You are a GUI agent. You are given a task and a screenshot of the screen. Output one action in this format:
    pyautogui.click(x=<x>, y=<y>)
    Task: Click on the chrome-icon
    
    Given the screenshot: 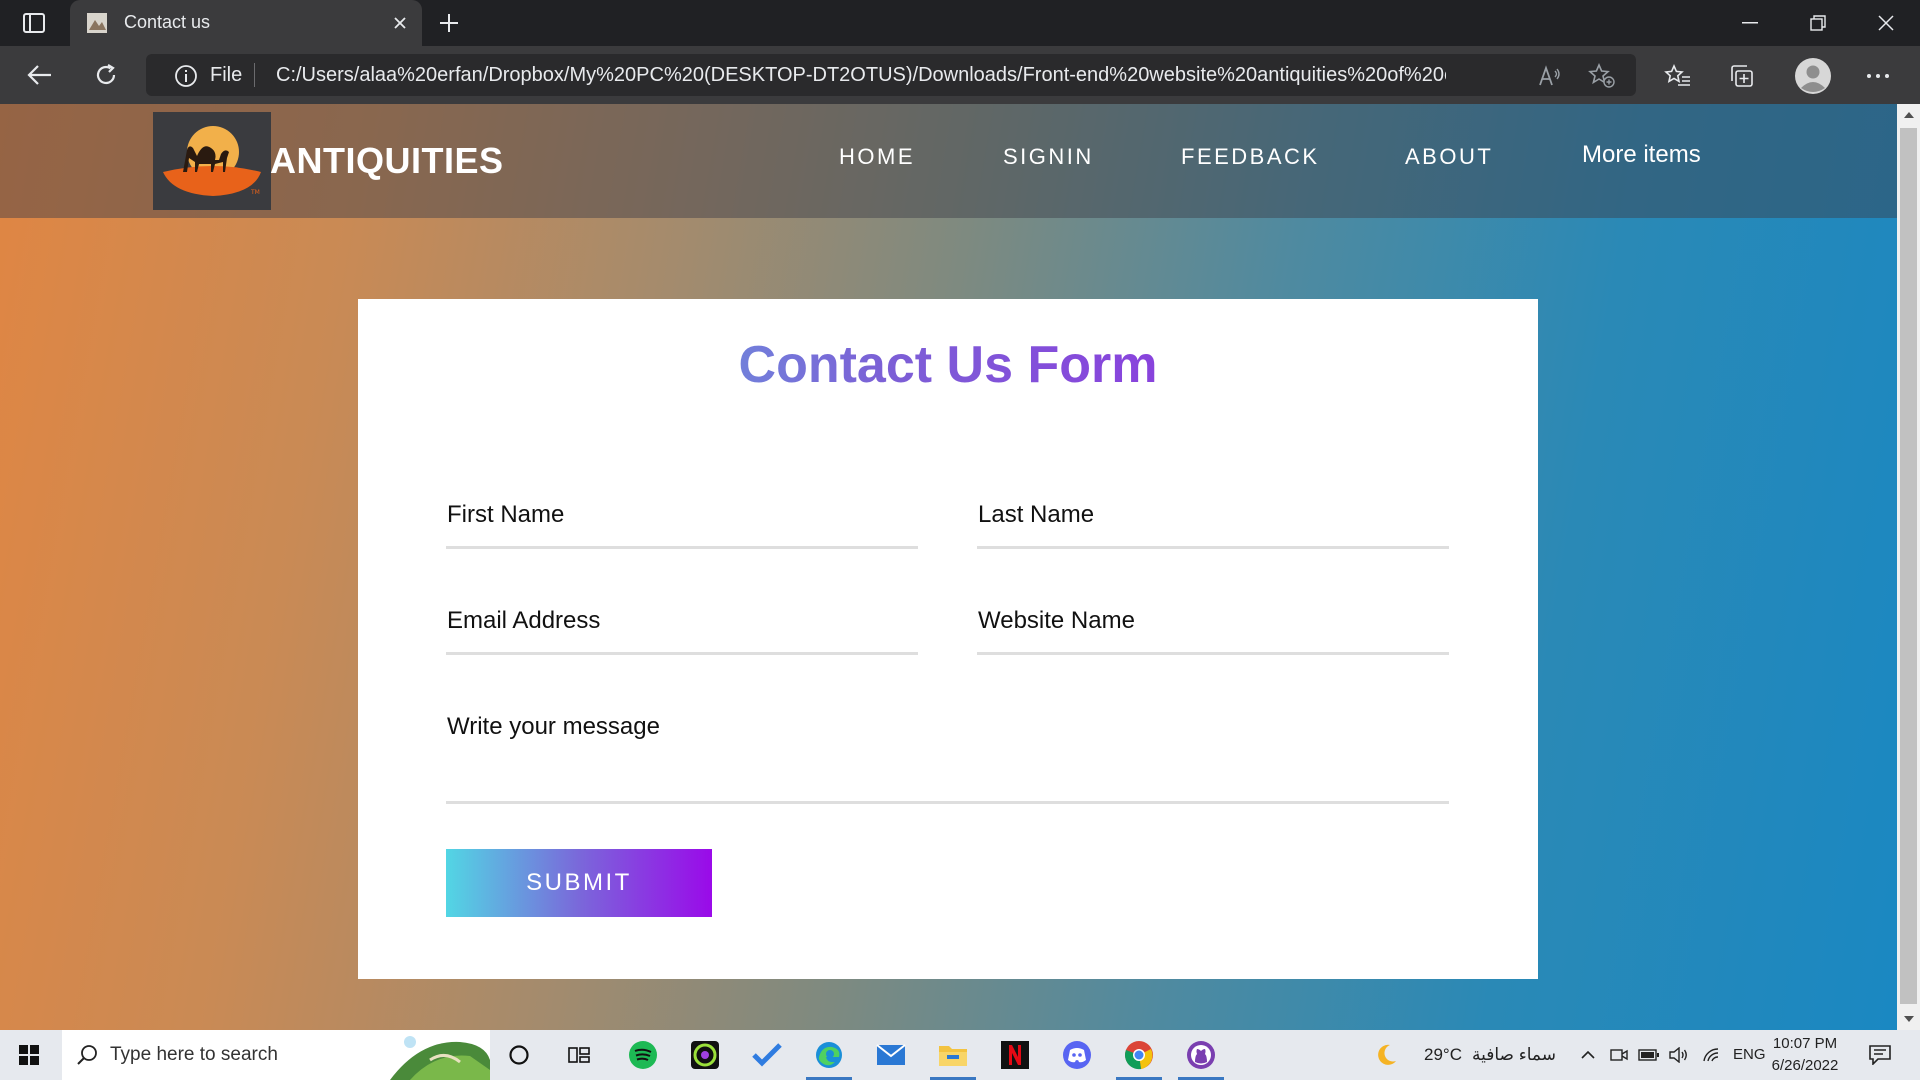 What is the action you would take?
    pyautogui.click(x=1139, y=1055)
    